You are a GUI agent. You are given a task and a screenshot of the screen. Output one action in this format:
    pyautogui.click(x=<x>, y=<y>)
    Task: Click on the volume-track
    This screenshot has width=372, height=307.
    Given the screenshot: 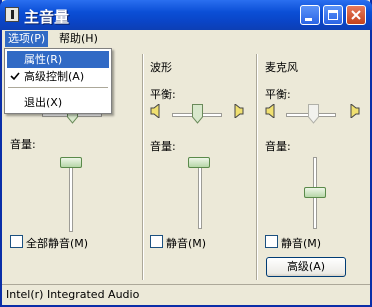 What is the action you would take?
    pyautogui.click(x=71, y=196)
    